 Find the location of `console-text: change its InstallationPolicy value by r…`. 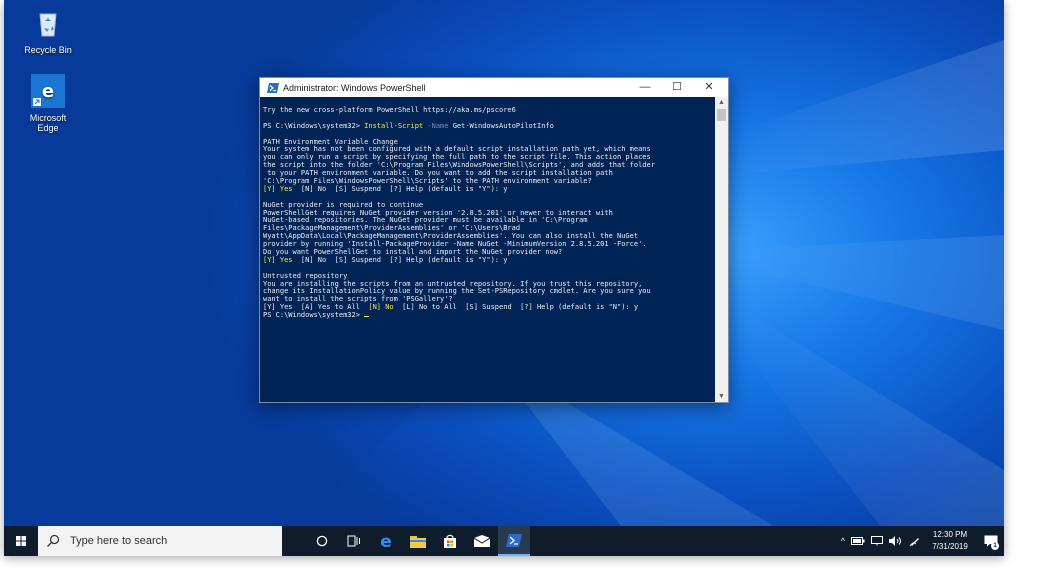

console-text: change its InstallationPolicy value by r… is located at coordinates (457, 291).